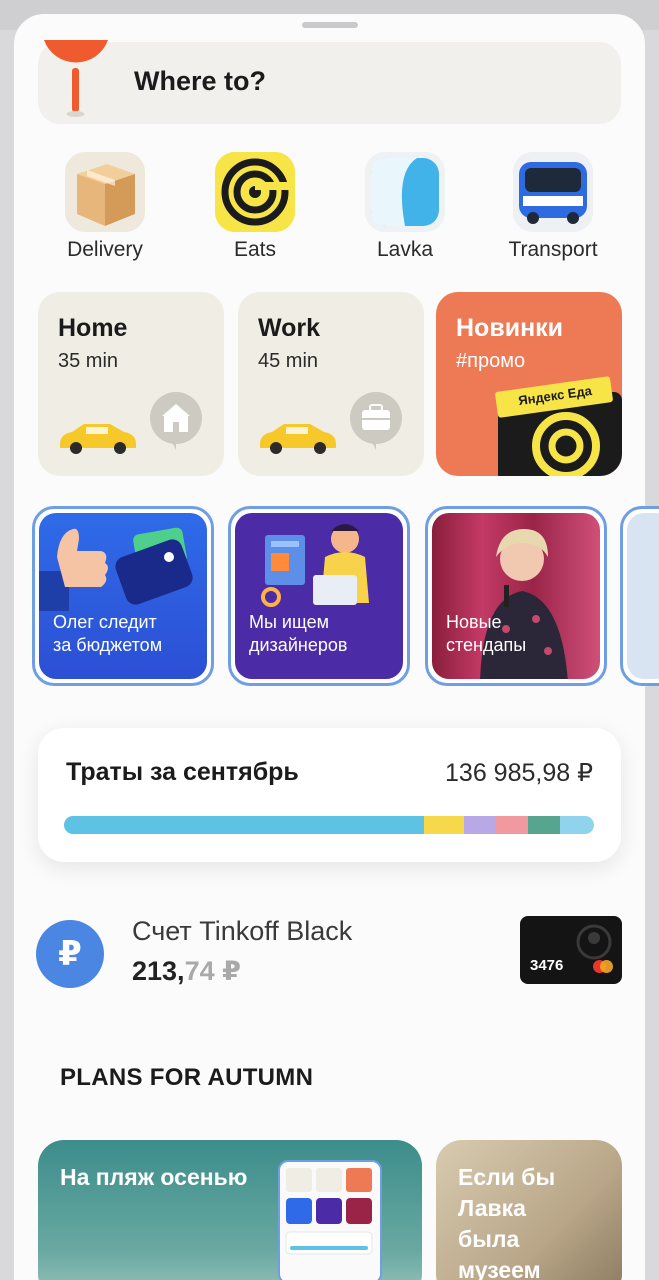 Image resolution: width=659 pixels, height=1280 pixels. What do you see at coordinates (330, 25) in the screenshot?
I see `sheet-grabber-handle` at bounding box center [330, 25].